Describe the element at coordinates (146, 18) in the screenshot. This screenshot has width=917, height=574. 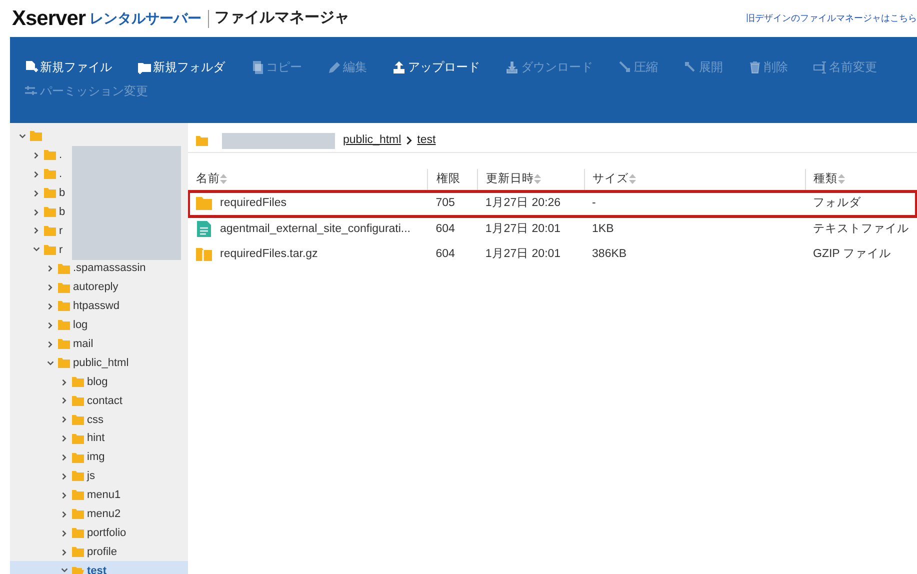
I see `service-name: レンタルサーバー` at that location.